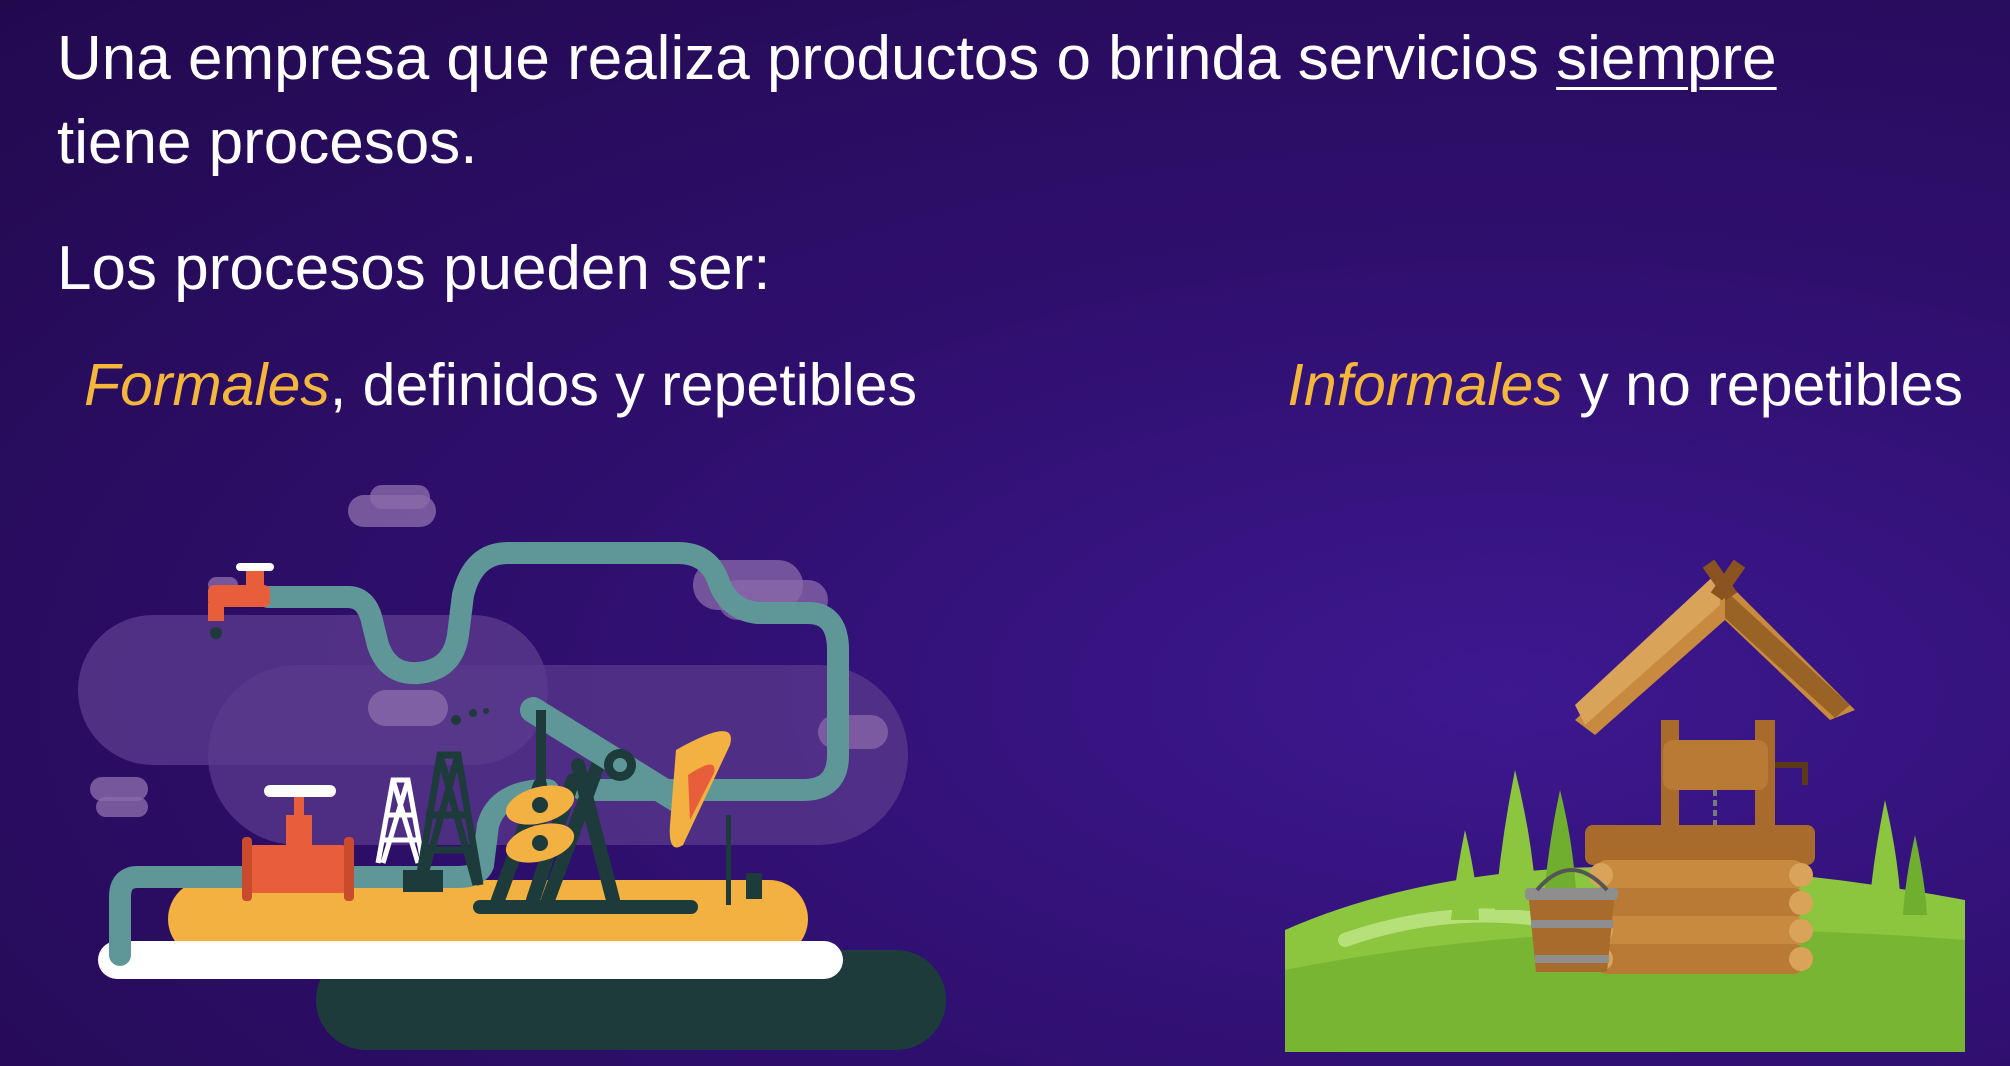  I want to click on informal-highlight: Informales, so click(1425, 385).